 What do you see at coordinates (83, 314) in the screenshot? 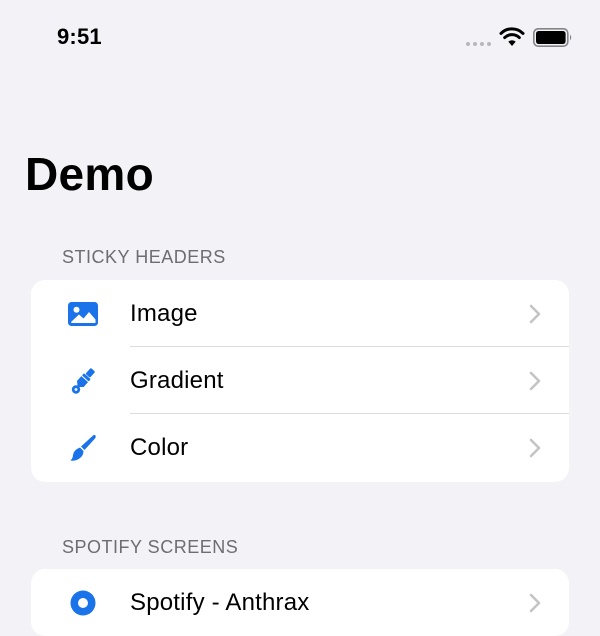
I see `photo-icon` at bounding box center [83, 314].